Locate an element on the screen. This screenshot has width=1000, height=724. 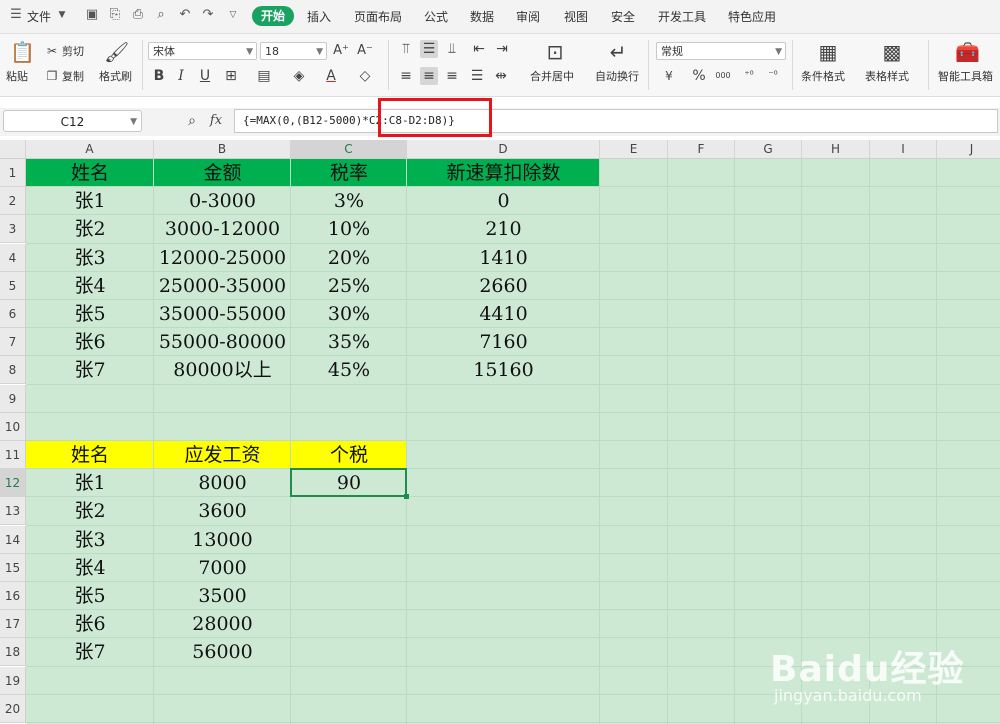
table1-cell: 2660 is located at coordinates (503, 286).